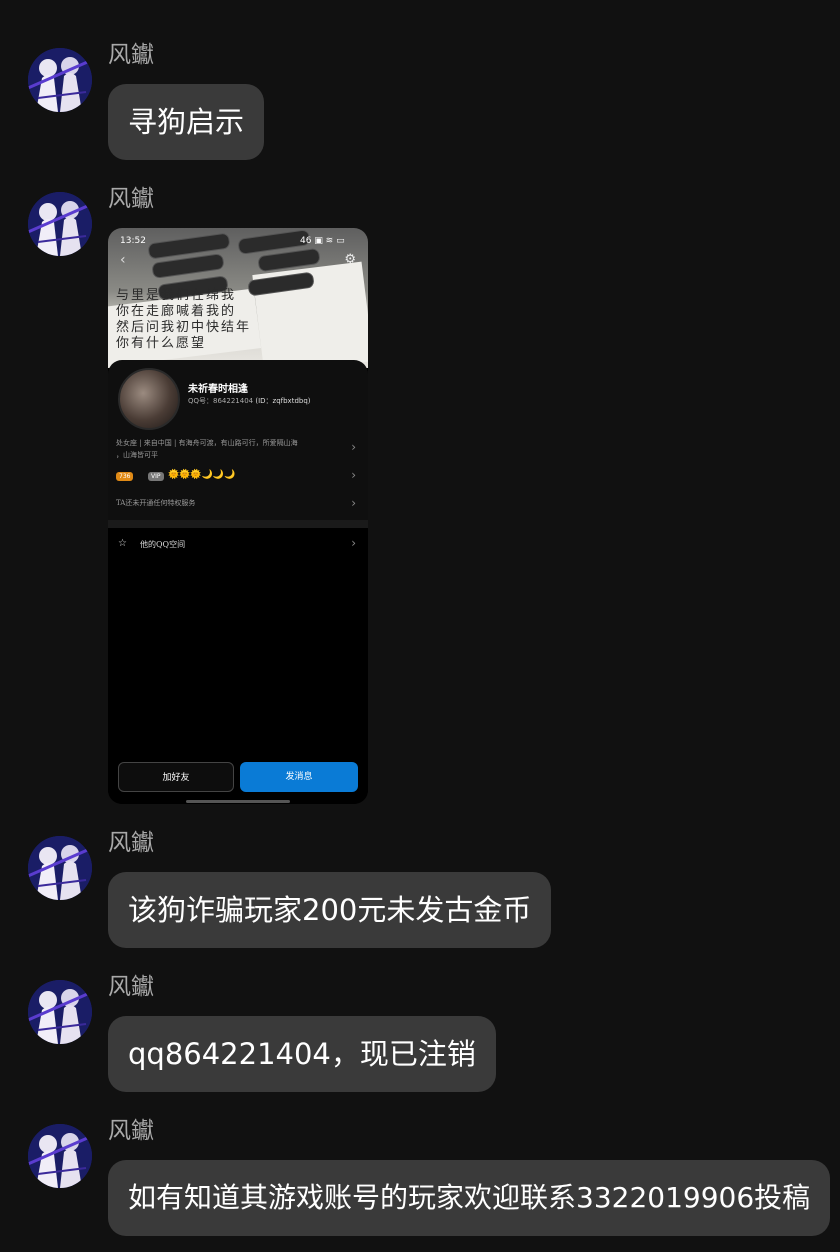 This screenshot has height=1252, width=840. I want to click on profile-avatar, so click(149, 399).